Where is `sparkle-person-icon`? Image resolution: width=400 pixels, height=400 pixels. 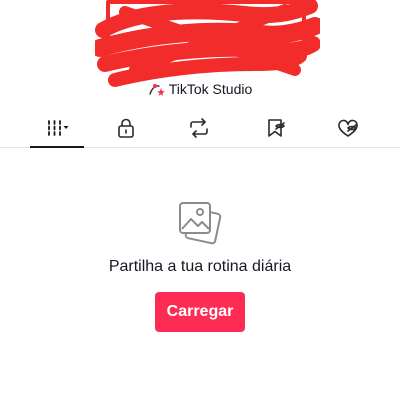
sparkle-person-icon is located at coordinates (157, 90).